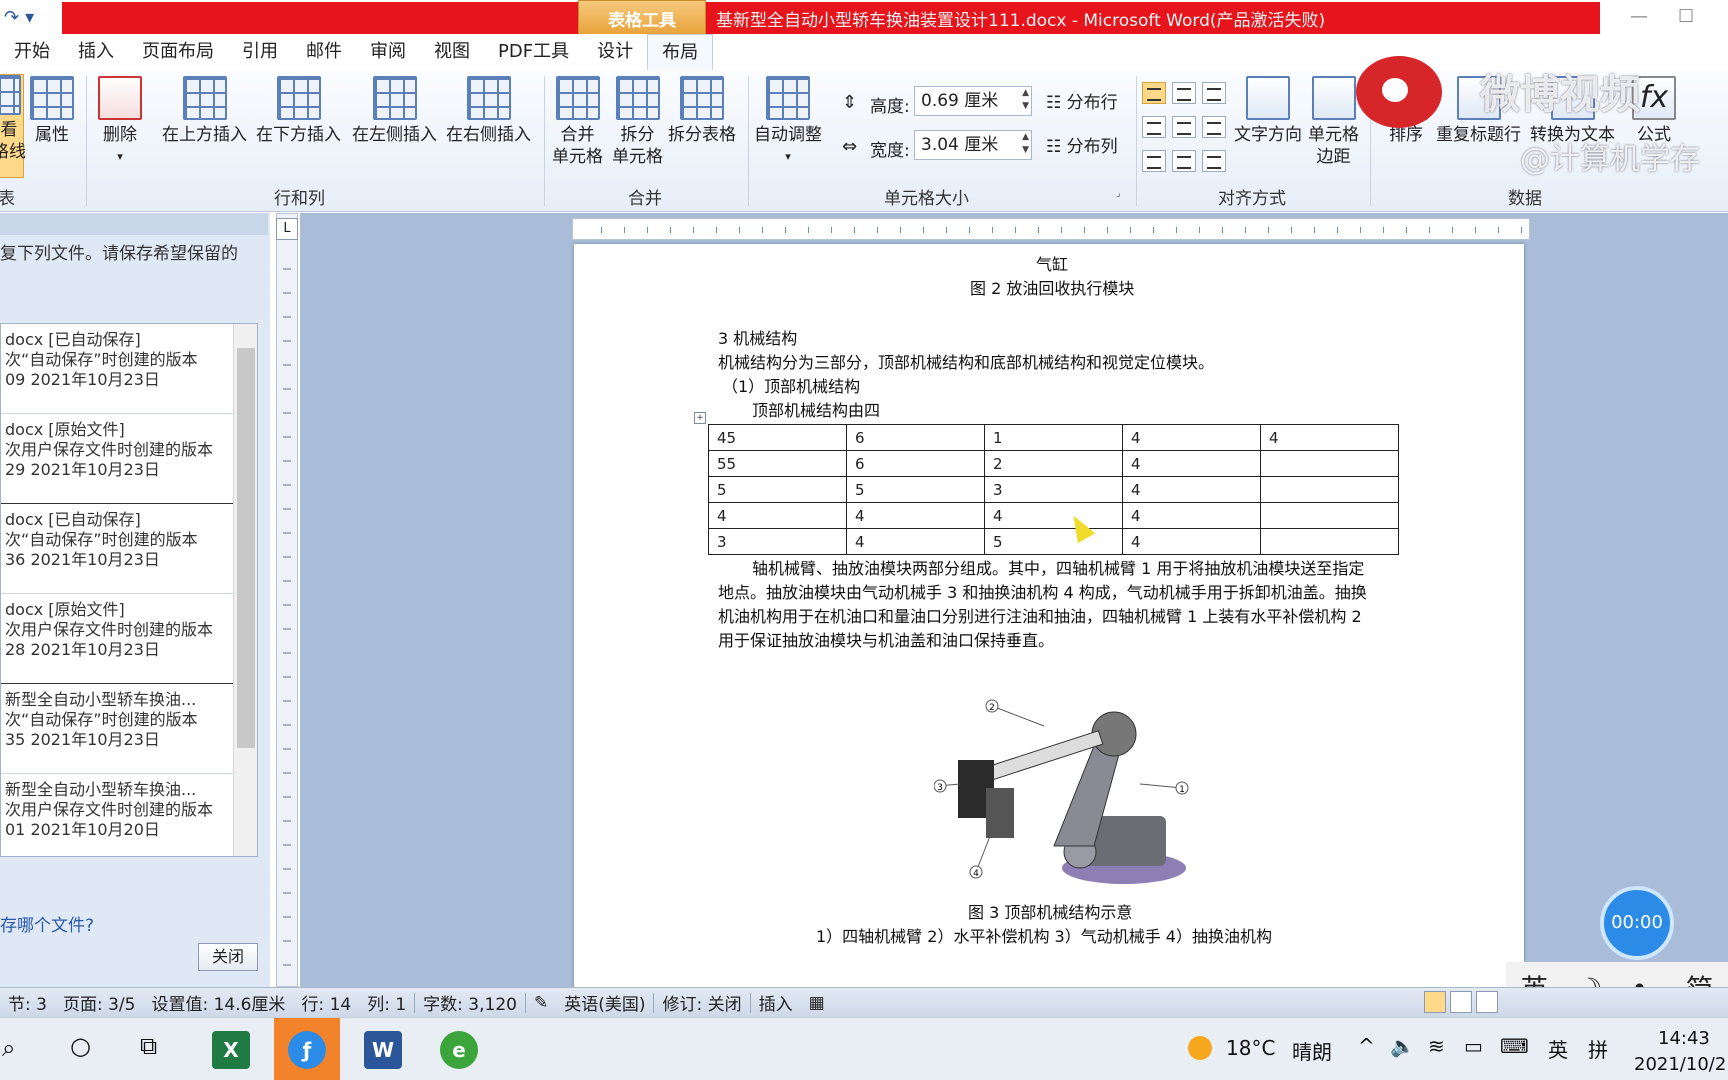 This screenshot has width=1728, height=1080. I want to click on view-gridlines-button: 看 格线, so click(13, 126).